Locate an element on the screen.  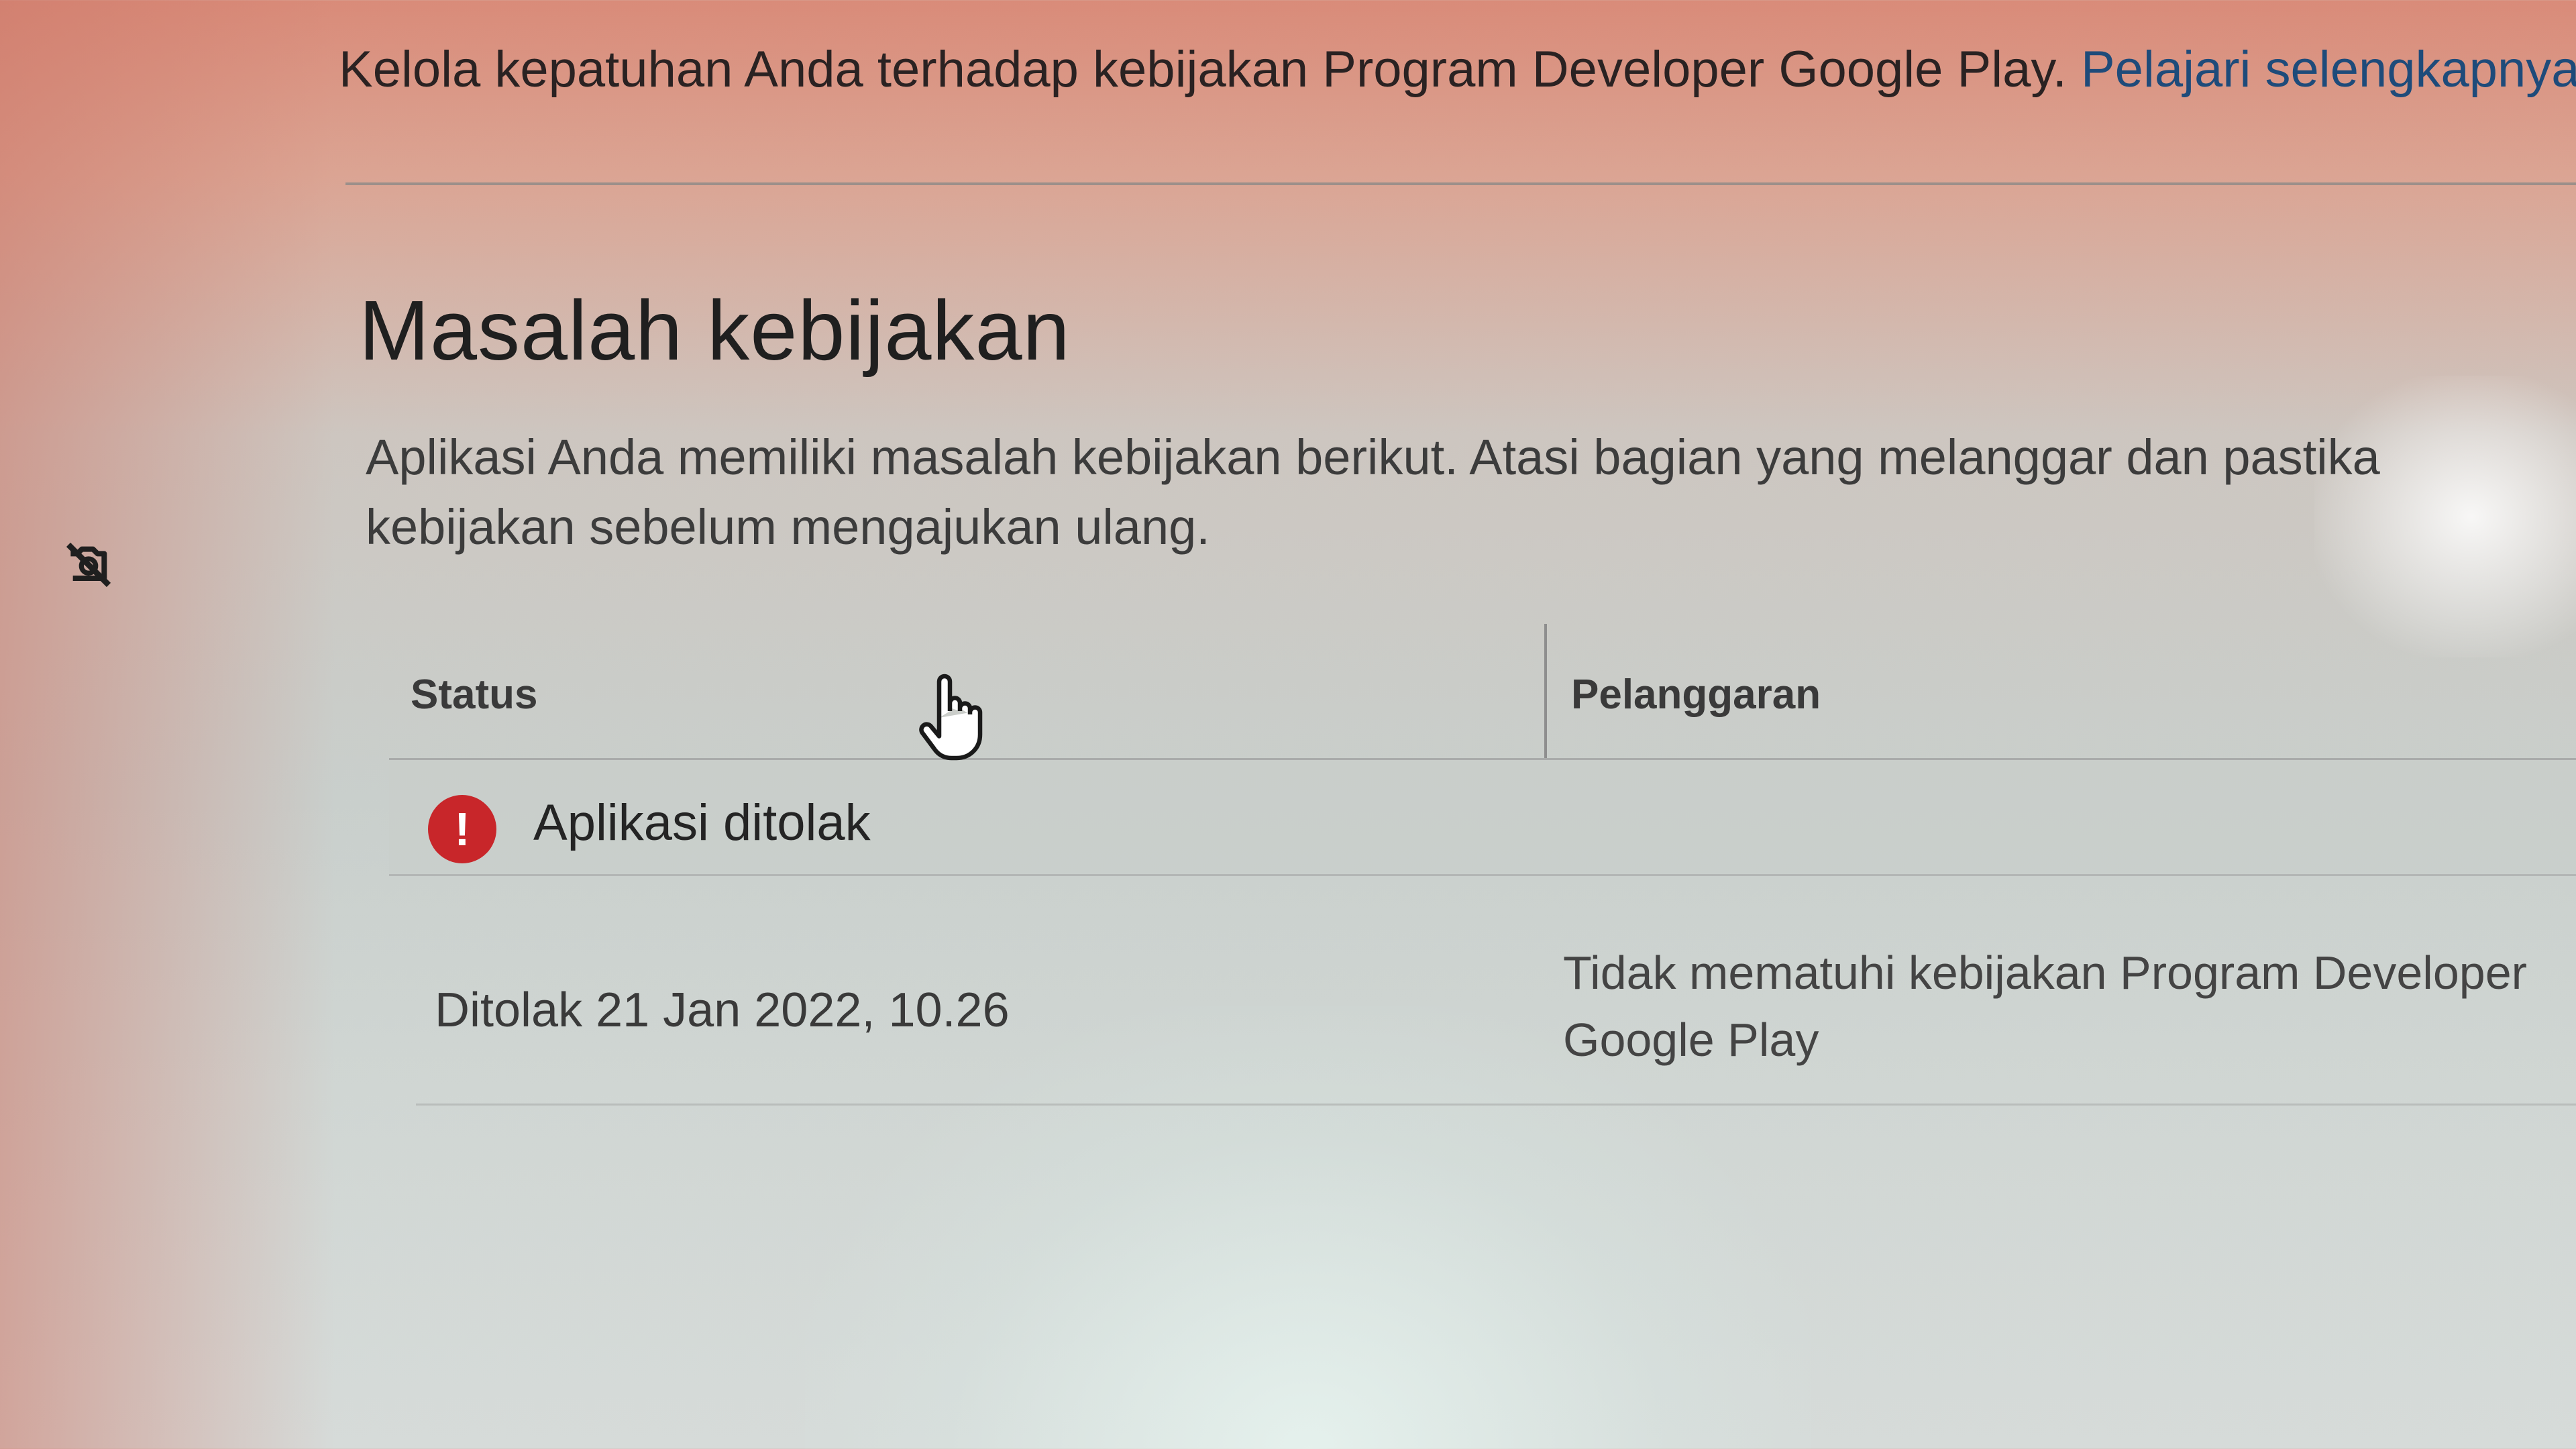
status-group-row: ! Aplikasi ditolak is located at coordinates (1482, 818).